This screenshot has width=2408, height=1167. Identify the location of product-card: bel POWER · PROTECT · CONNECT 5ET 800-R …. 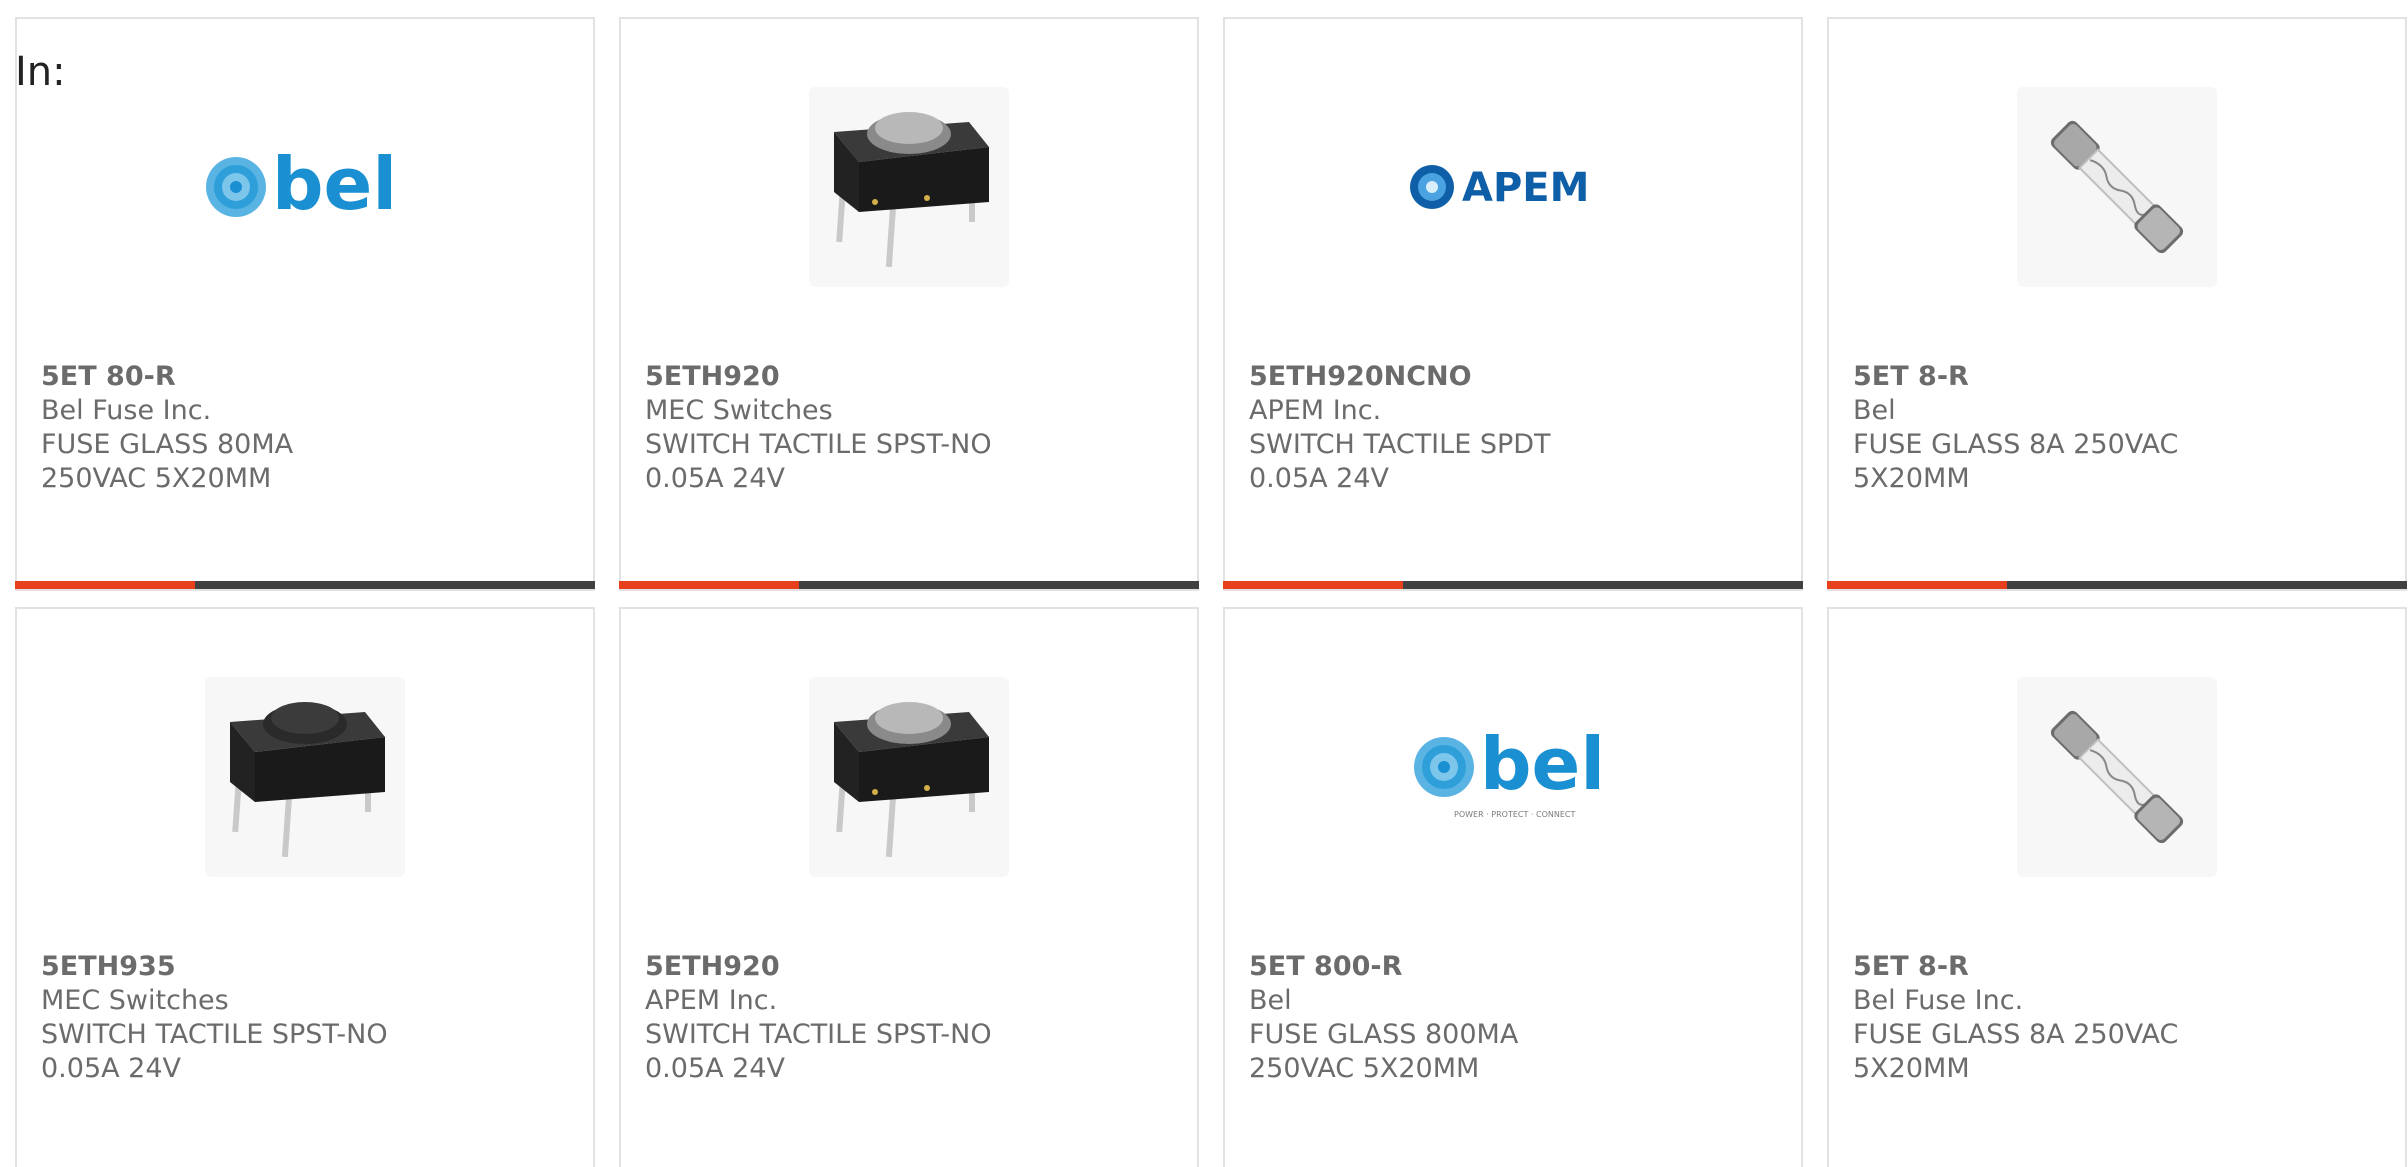
(1513, 887).